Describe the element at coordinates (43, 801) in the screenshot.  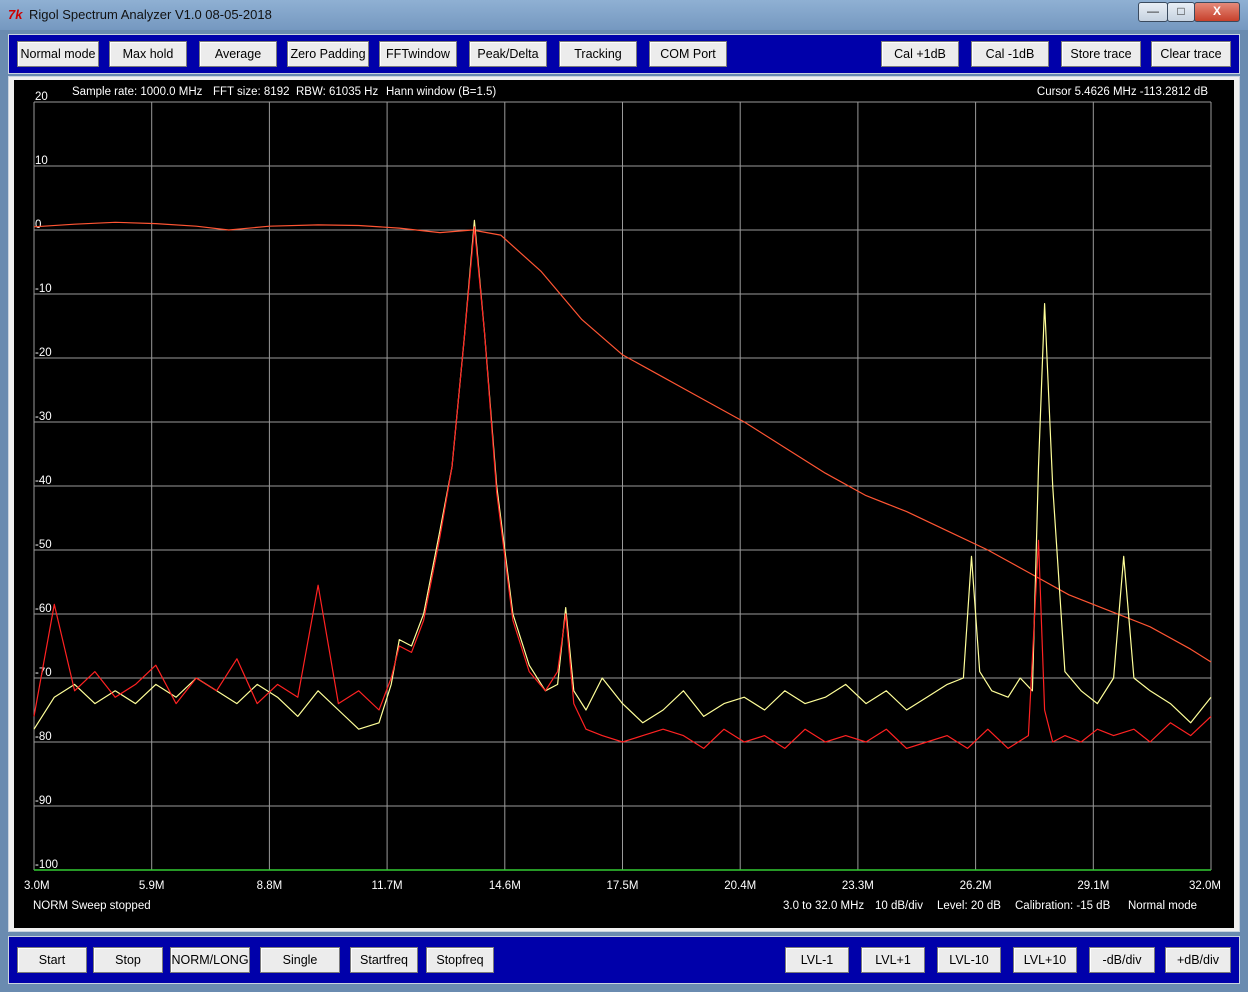
I see `y-tick-label: -90` at that location.